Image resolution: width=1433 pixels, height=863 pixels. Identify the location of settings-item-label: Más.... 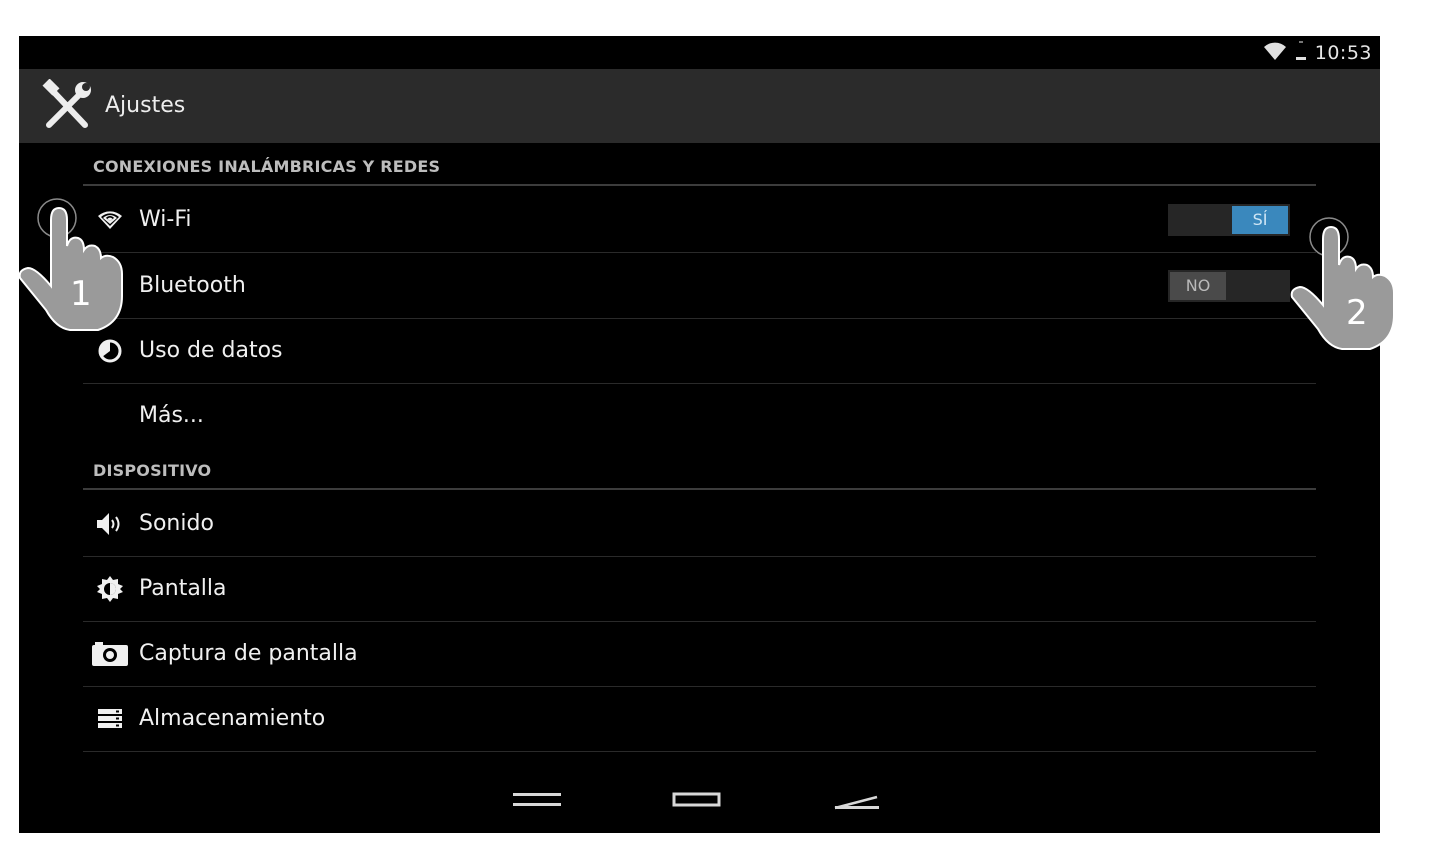
(171, 415).